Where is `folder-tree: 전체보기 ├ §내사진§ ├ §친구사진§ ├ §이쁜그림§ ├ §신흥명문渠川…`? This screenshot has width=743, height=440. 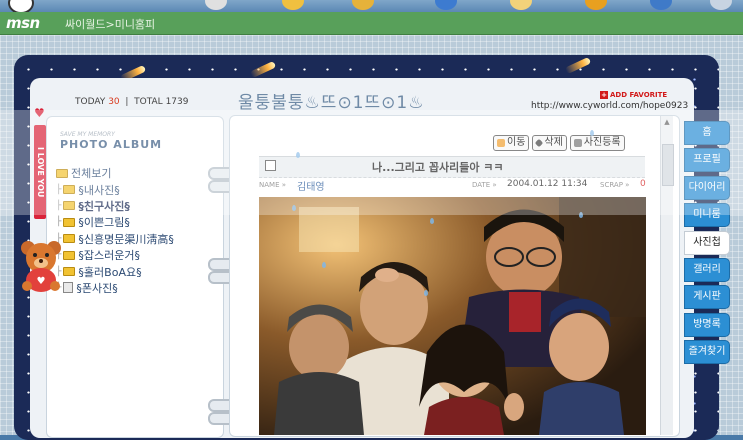 folder-tree: 전체보기 ├ §내사진§ ├ §친구사진§ ├ §이쁜그림§ ├ §신흥명문渠川… is located at coordinates (138, 230).